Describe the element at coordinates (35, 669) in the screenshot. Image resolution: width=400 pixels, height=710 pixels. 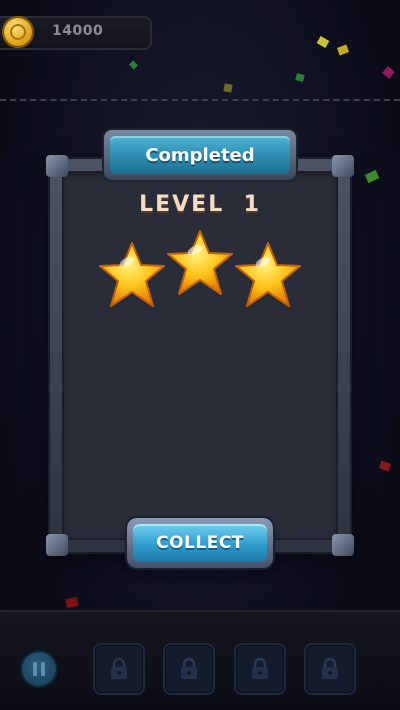
I see `pause-icon` at that location.